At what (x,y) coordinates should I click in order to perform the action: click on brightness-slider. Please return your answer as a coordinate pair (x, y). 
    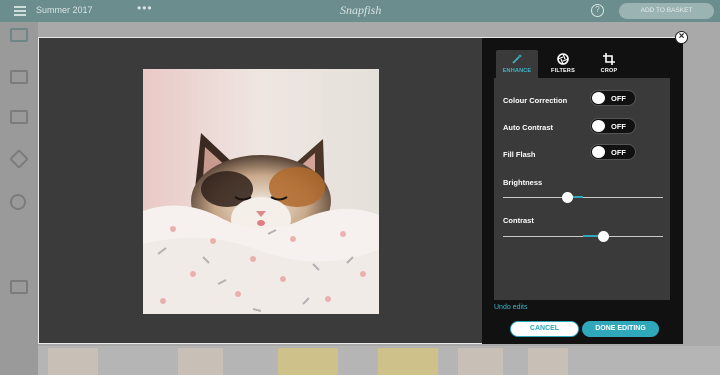
    Looking at the image, I should click on (583, 198).